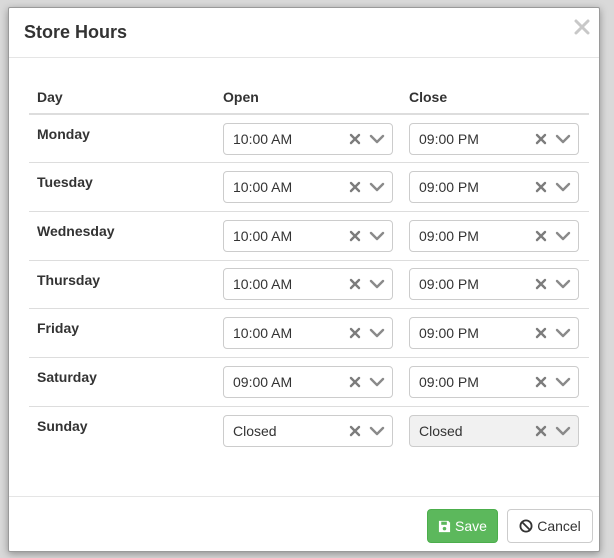  I want to click on modal-title: Store Hours, so click(76, 32).